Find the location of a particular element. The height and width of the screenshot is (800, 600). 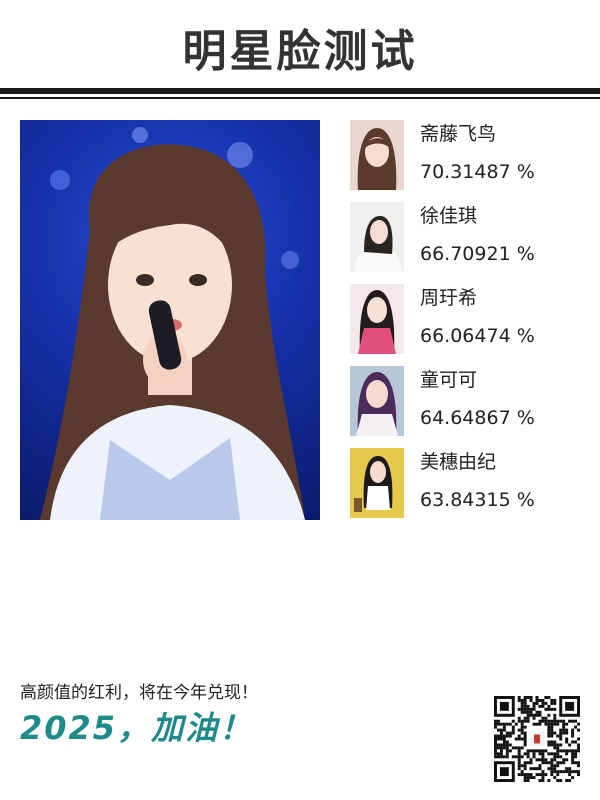

match-item: 美穗由纪 63.84315 % is located at coordinates (470, 484).